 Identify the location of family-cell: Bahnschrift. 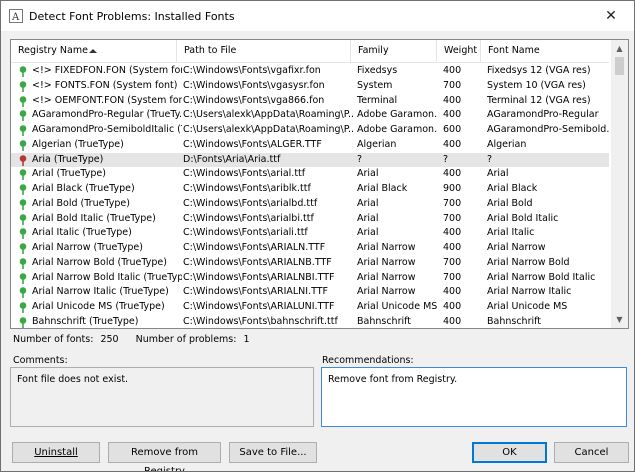
(384, 321).